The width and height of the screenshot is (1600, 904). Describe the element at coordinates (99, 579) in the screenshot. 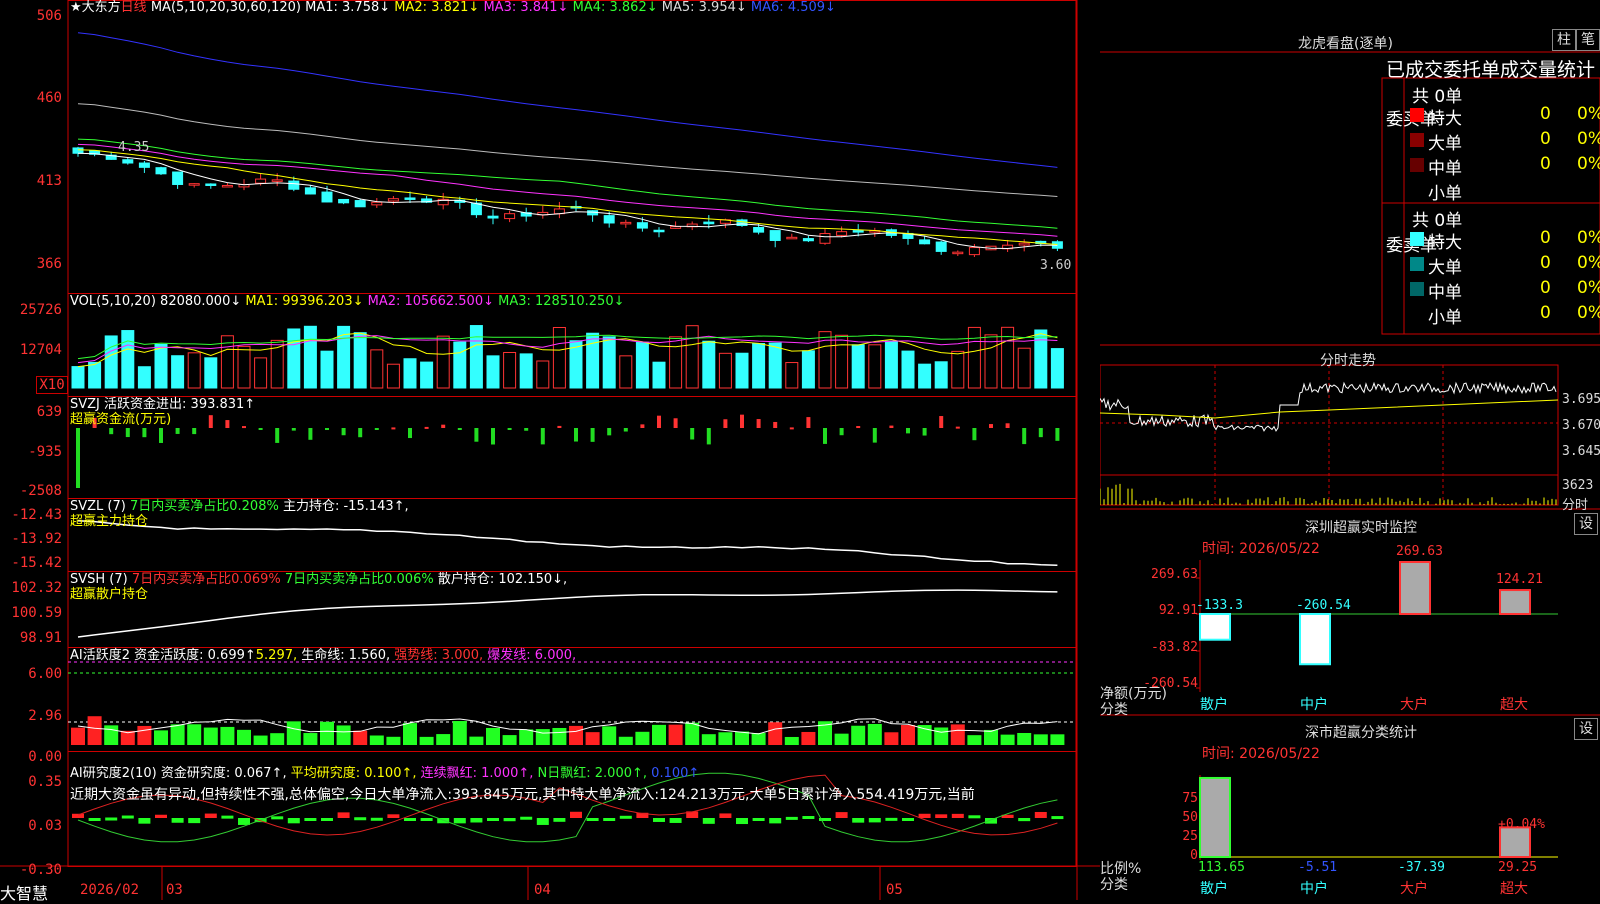

I see `svsh-title: SVSH (7)` at that location.